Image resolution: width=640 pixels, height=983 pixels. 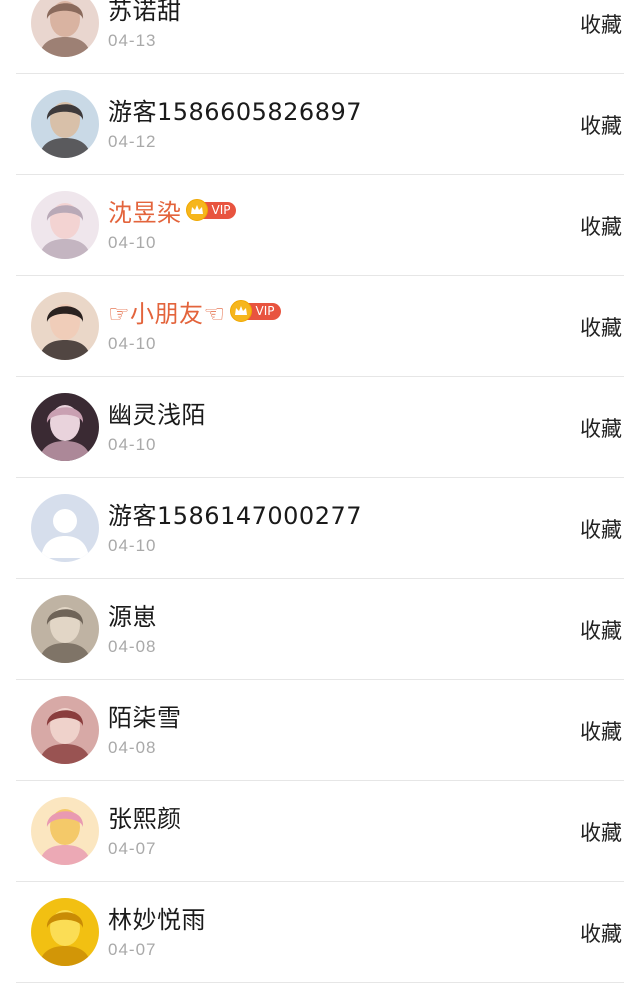 I want to click on name-line: 幽灵浅陌, so click(x=157, y=412).